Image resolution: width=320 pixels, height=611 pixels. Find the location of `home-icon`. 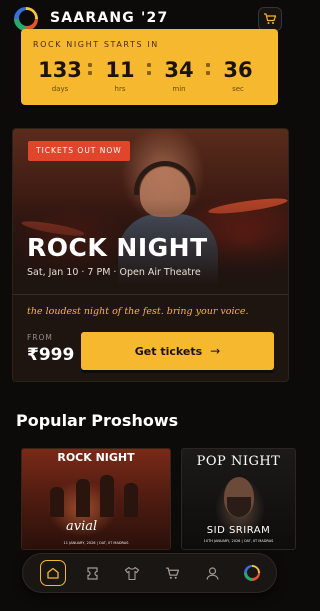

home-icon is located at coordinates (53, 573).